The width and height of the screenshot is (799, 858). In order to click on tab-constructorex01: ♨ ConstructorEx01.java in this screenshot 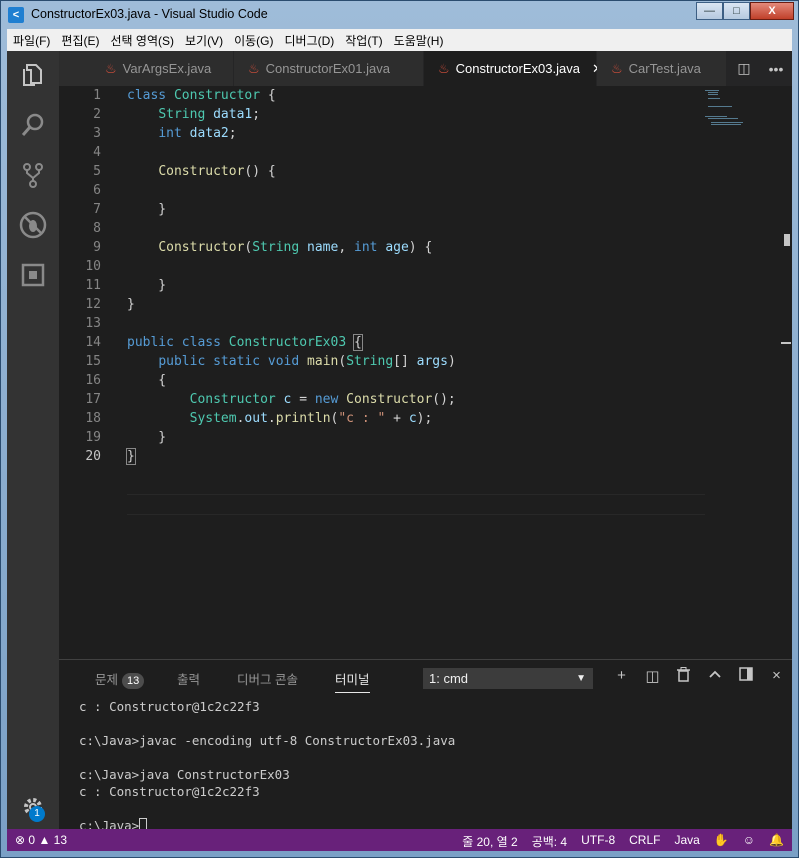, I will do `click(329, 68)`.